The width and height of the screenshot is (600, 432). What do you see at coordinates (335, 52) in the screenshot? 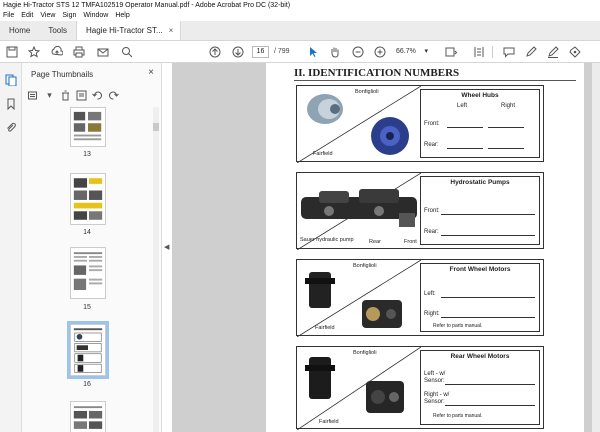
I see `hand-tool-icon` at bounding box center [335, 52].